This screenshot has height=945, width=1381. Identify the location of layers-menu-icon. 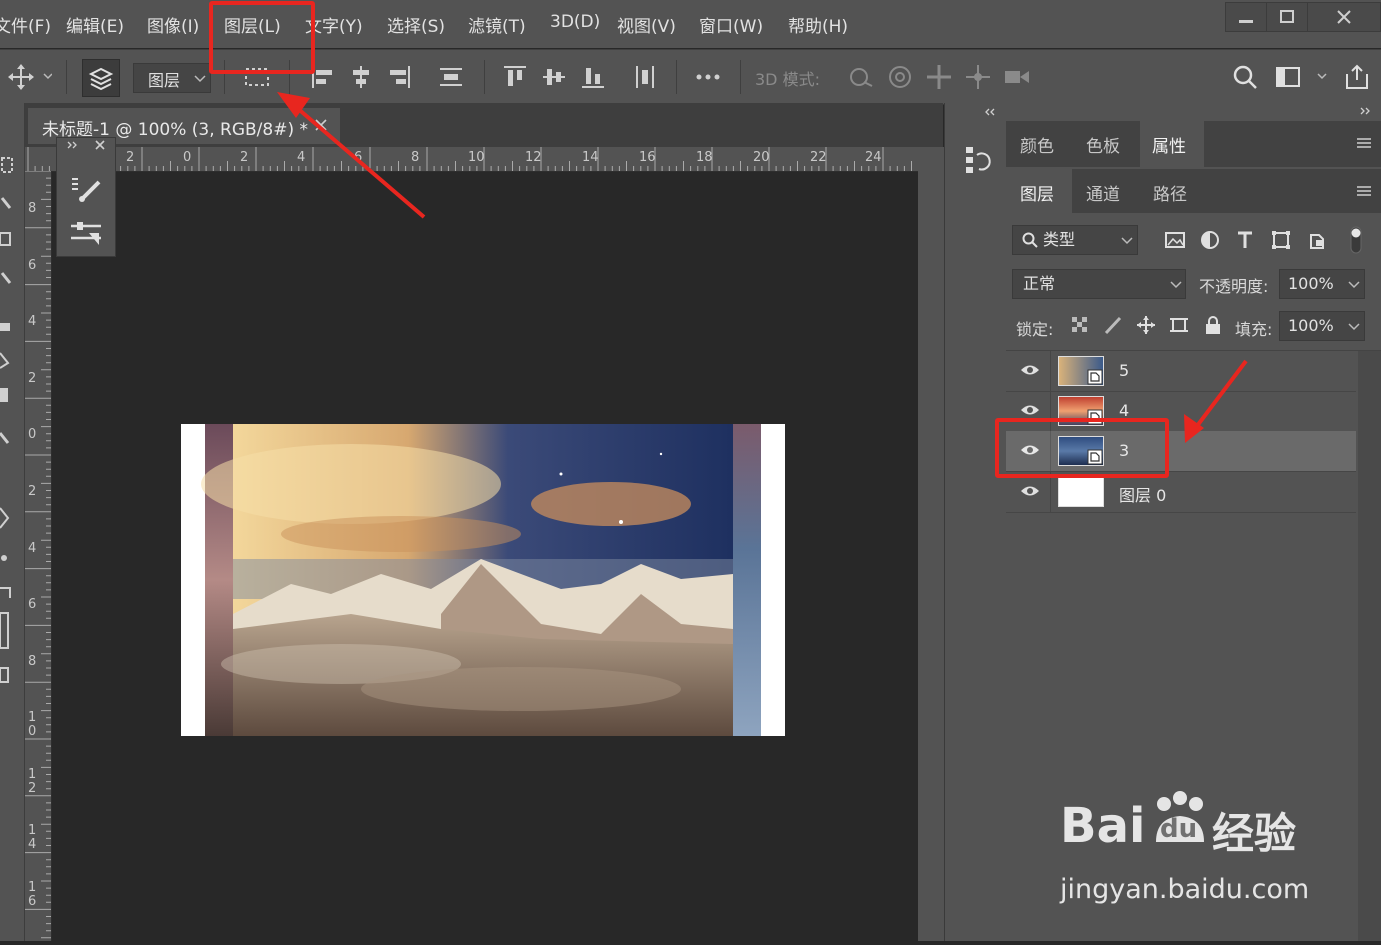
(1364, 191).